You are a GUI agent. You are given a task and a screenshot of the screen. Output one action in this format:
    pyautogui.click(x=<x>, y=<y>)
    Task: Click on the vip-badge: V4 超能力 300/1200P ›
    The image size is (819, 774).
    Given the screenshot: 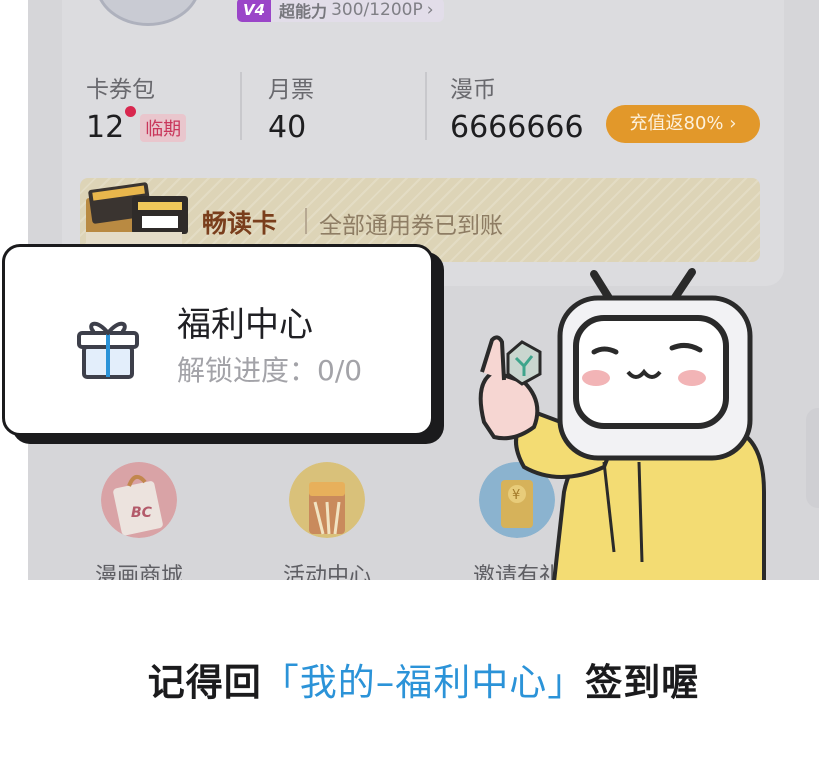 What is the action you would take?
    pyautogui.click(x=340, y=11)
    